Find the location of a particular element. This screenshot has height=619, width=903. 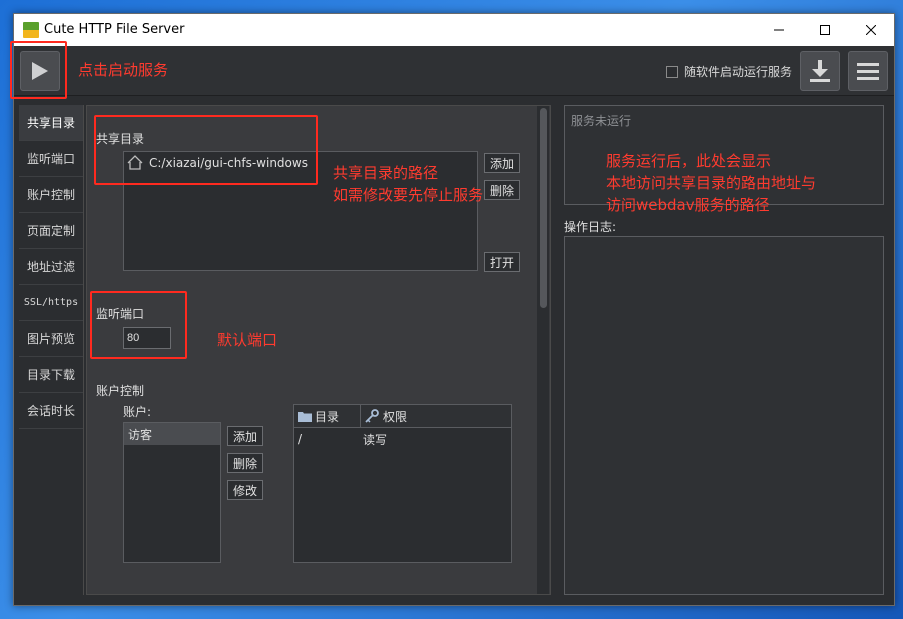

minimize-icon is located at coordinates (779, 30).